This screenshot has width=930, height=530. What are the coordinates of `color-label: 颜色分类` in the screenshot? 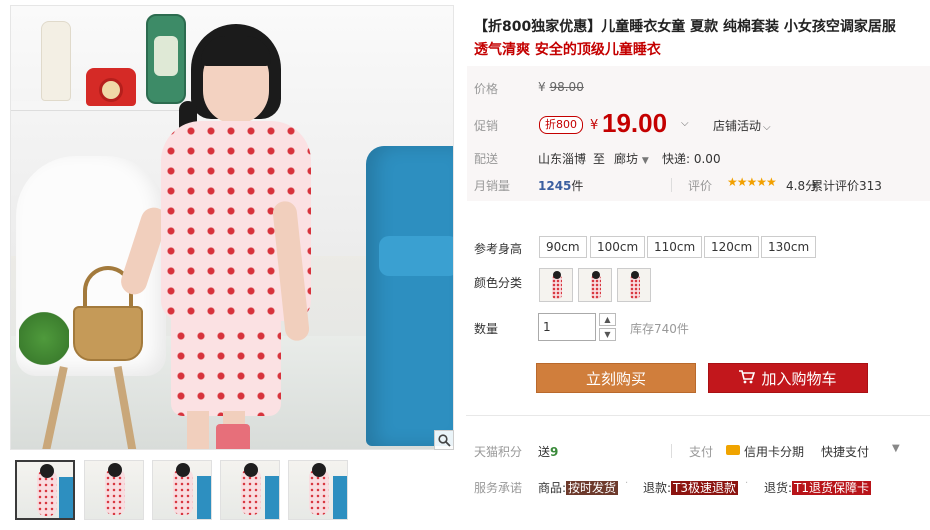 It's located at (498, 283).